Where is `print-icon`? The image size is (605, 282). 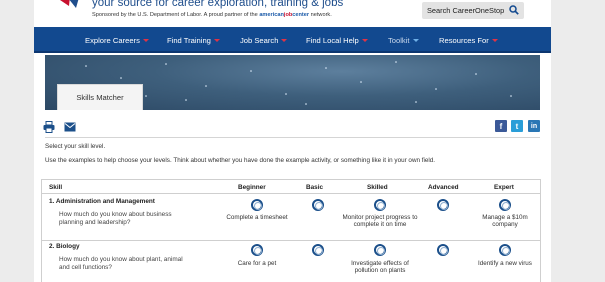
print-icon is located at coordinates (49, 127).